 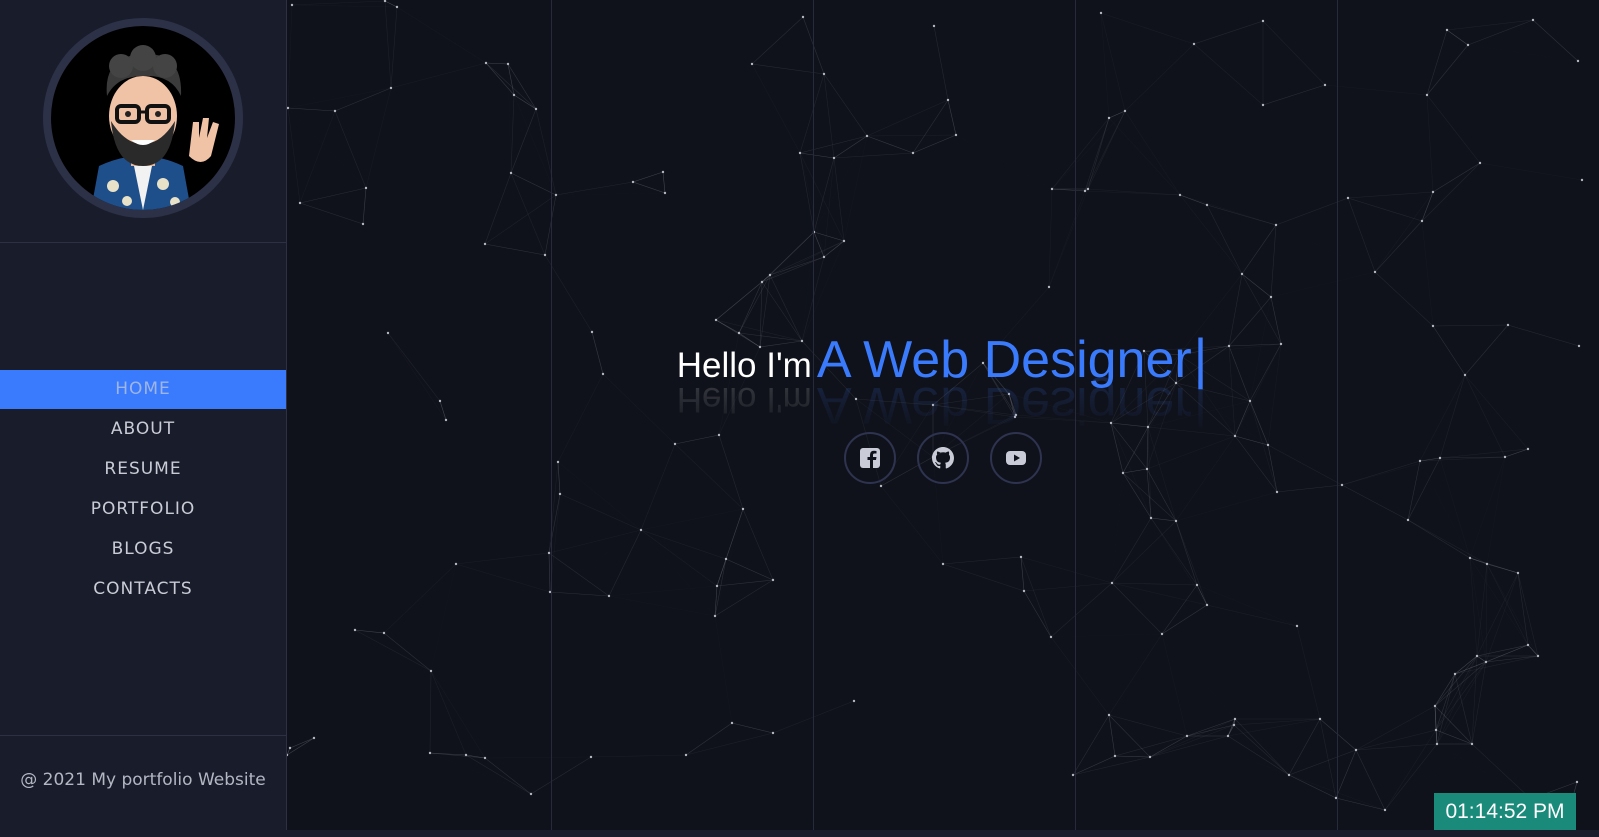 I want to click on nav-item-contacts: CONTACTS, so click(x=143, y=589).